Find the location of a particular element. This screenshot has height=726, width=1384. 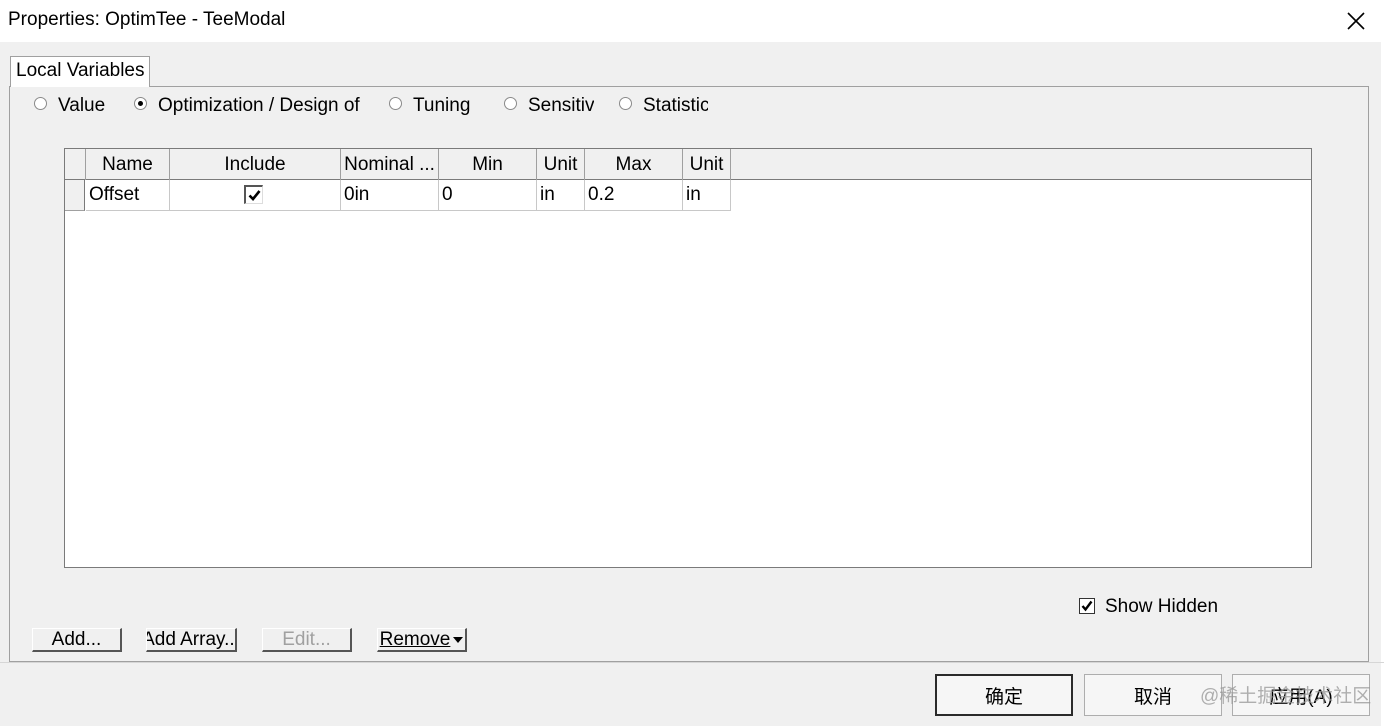

radio-label: Value is located at coordinates (82, 105).